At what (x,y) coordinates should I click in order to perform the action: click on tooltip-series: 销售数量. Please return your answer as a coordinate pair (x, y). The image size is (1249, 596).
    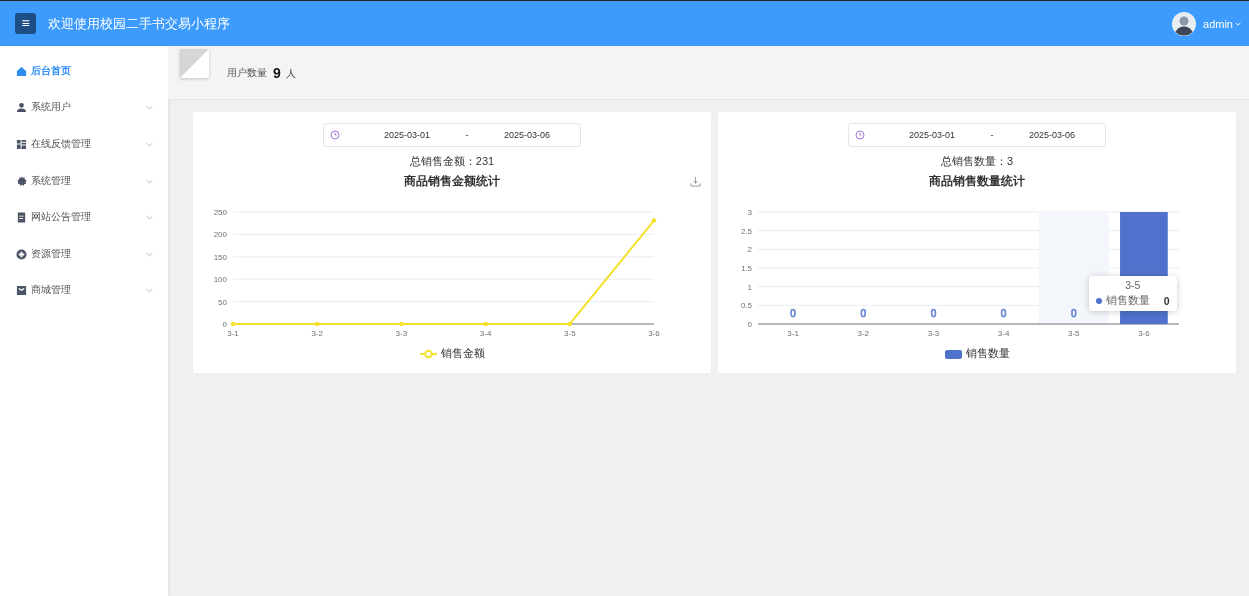
    Looking at the image, I should click on (1127, 301).